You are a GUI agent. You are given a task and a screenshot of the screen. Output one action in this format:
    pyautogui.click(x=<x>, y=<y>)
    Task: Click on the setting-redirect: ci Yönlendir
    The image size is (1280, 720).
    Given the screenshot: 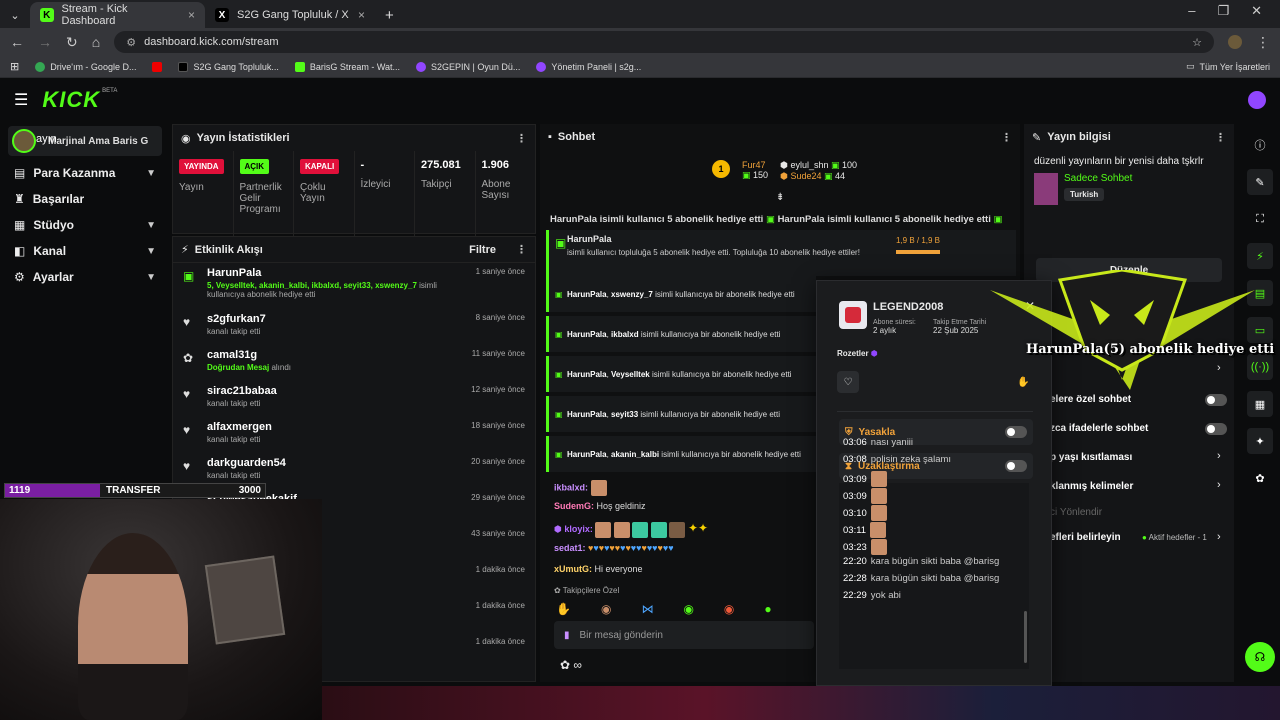 What is the action you would take?
    pyautogui.click(x=1076, y=512)
    